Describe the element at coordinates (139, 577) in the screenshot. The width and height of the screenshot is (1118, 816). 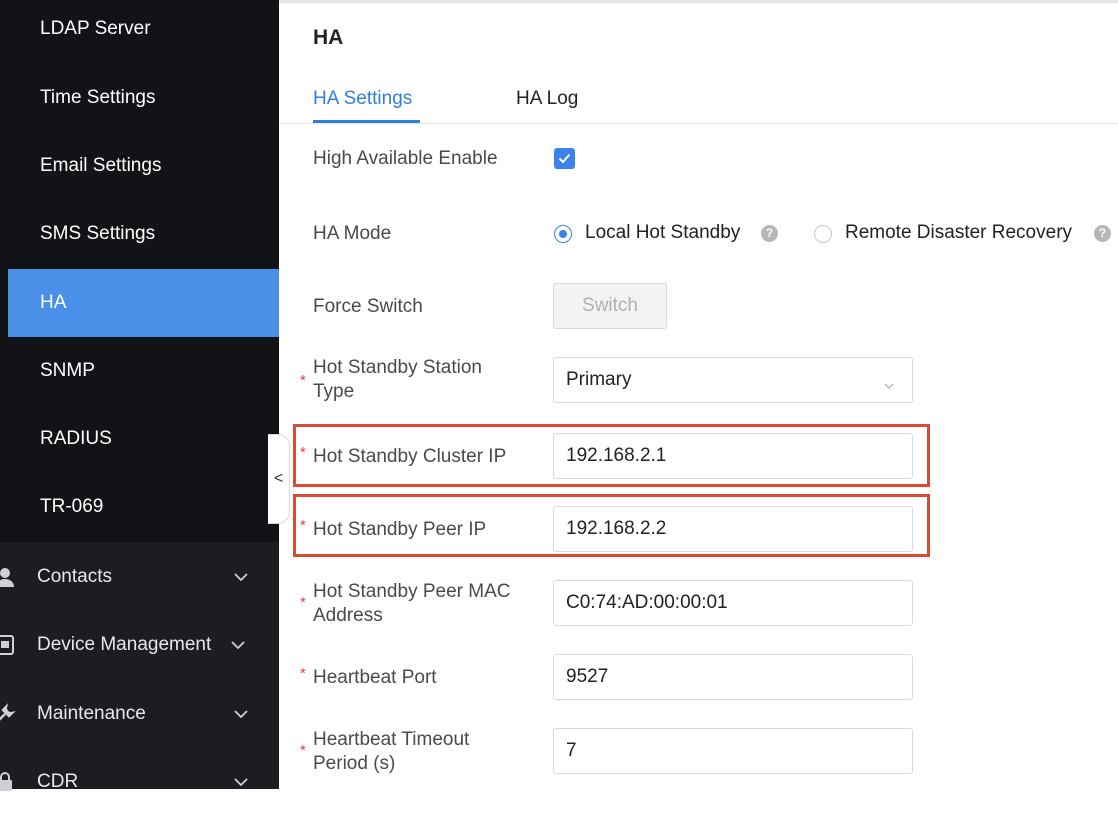
I see `sidebar-group-contacts: Contacts` at that location.